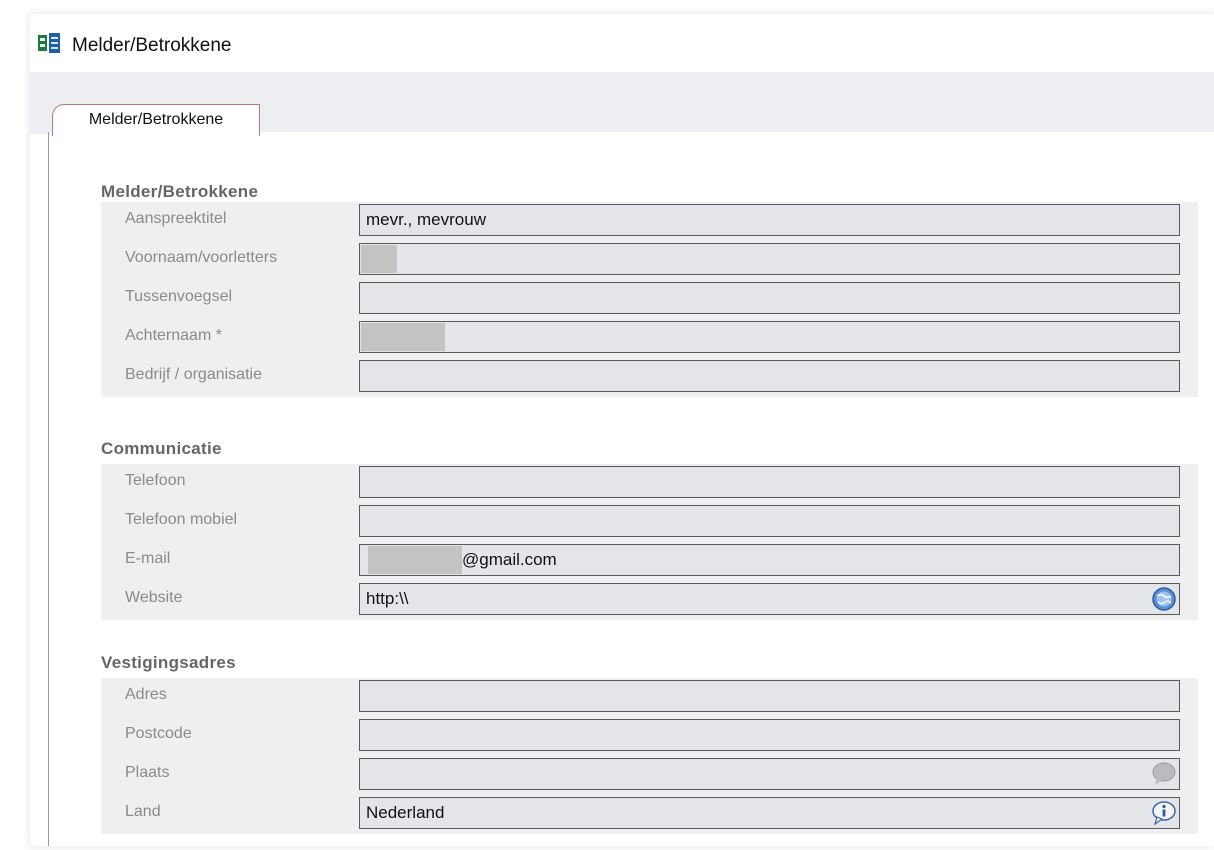 The height and width of the screenshot is (850, 1214). I want to click on row-aanspreektitel: Aanspreektitel mevr., mevrouw, so click(649, 221).